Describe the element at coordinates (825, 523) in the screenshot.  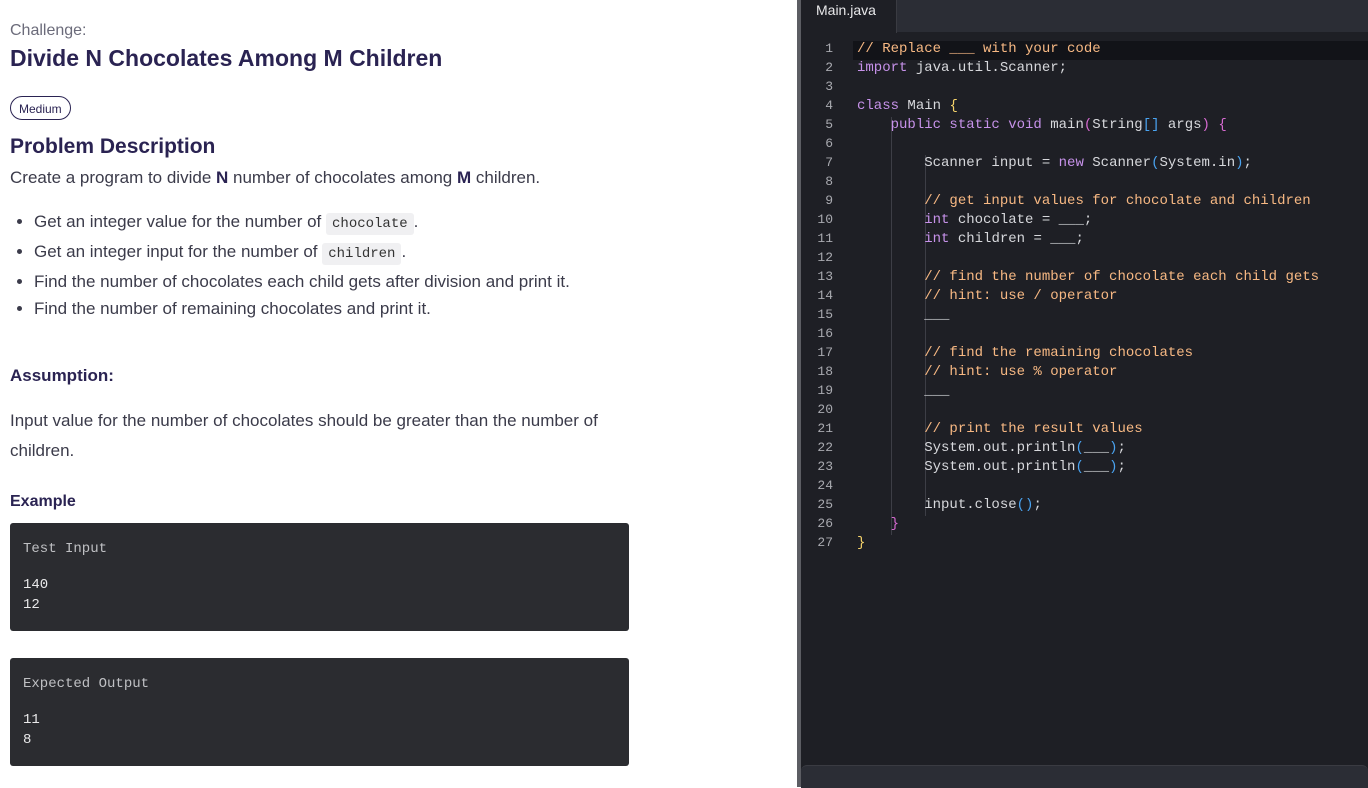
I see `line-number: 26` at that location.